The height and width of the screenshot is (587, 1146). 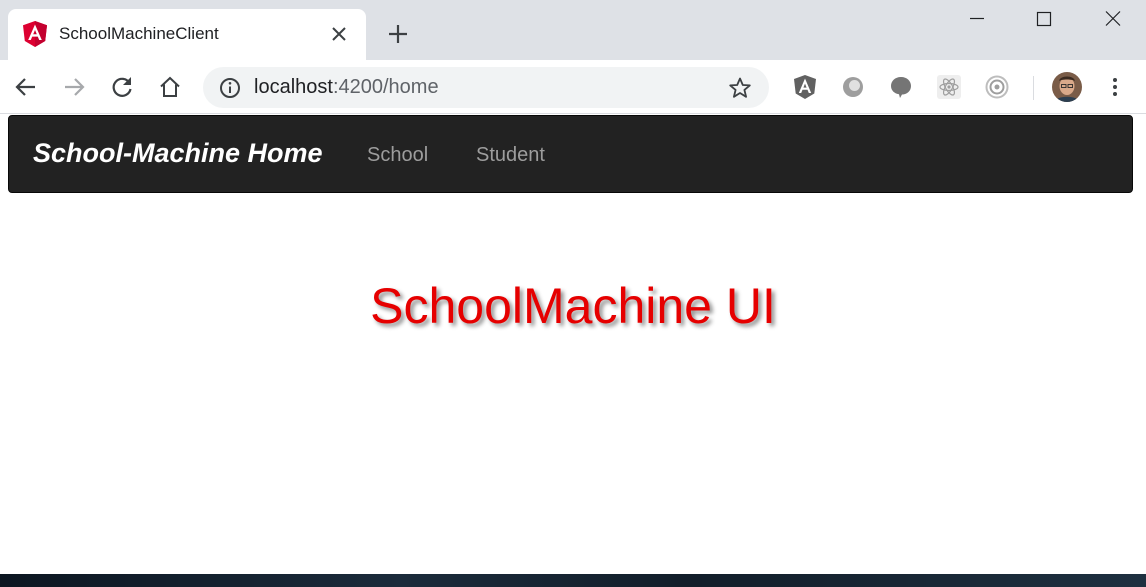 I want to click on browser-toolbar: localhost:4200/home, so click(x=573, y=87).